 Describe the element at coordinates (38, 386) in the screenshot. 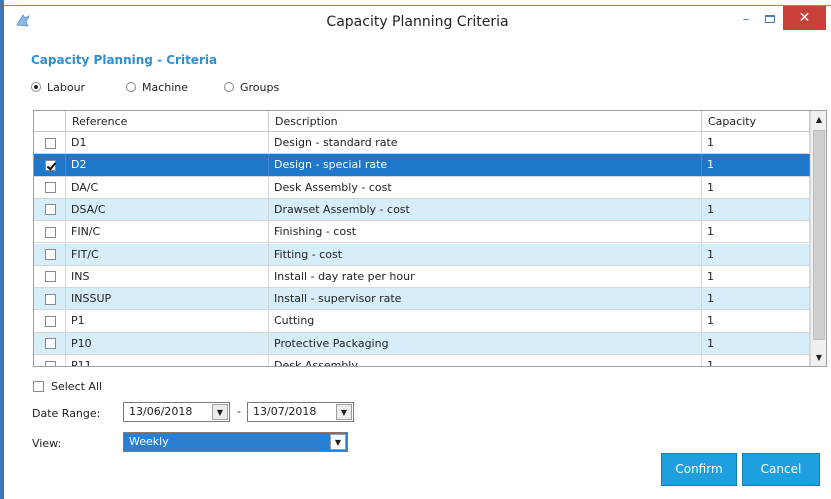

I see `checkbox-icon` at that location.